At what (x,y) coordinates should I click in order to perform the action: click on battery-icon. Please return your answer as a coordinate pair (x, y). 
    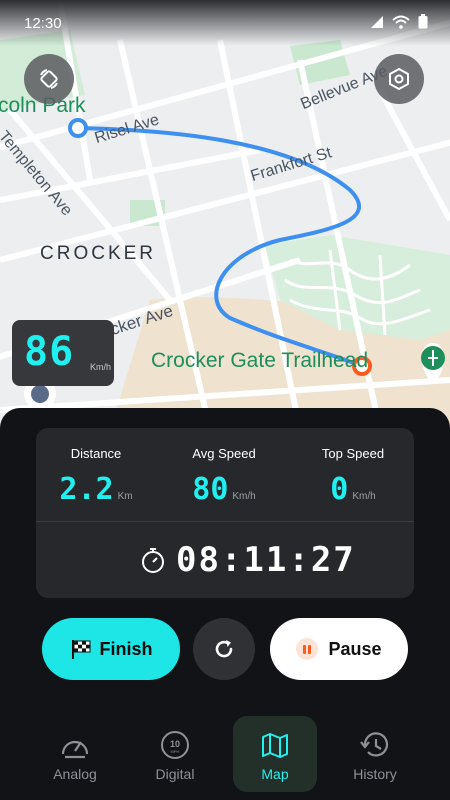
    Looking at the image, I should click on (423, 21).